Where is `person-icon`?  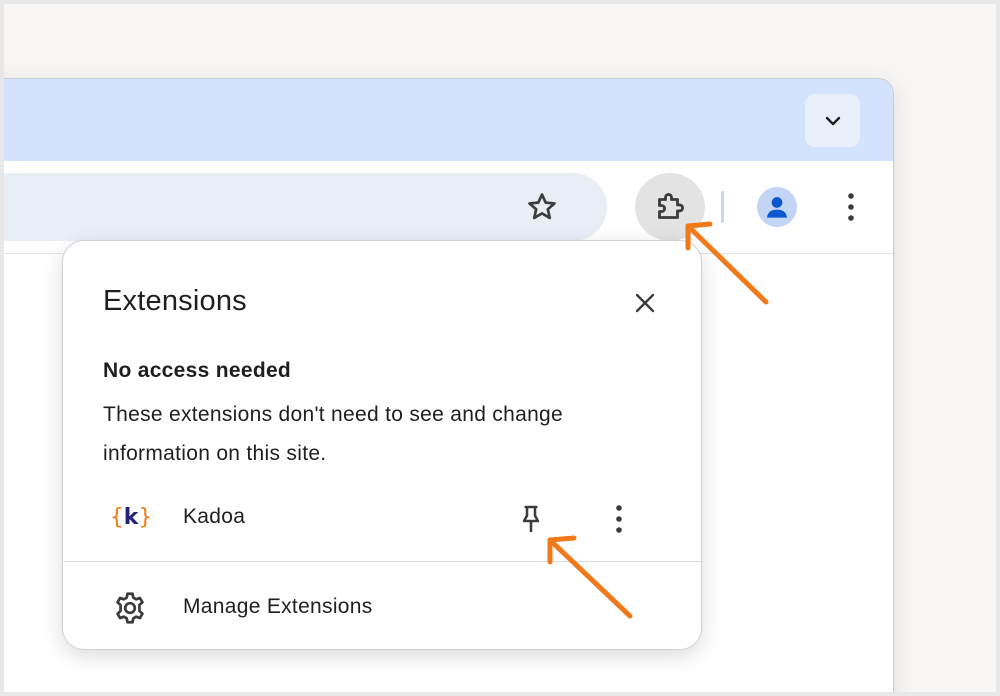 person-icon is located at coordinates (777, 207).